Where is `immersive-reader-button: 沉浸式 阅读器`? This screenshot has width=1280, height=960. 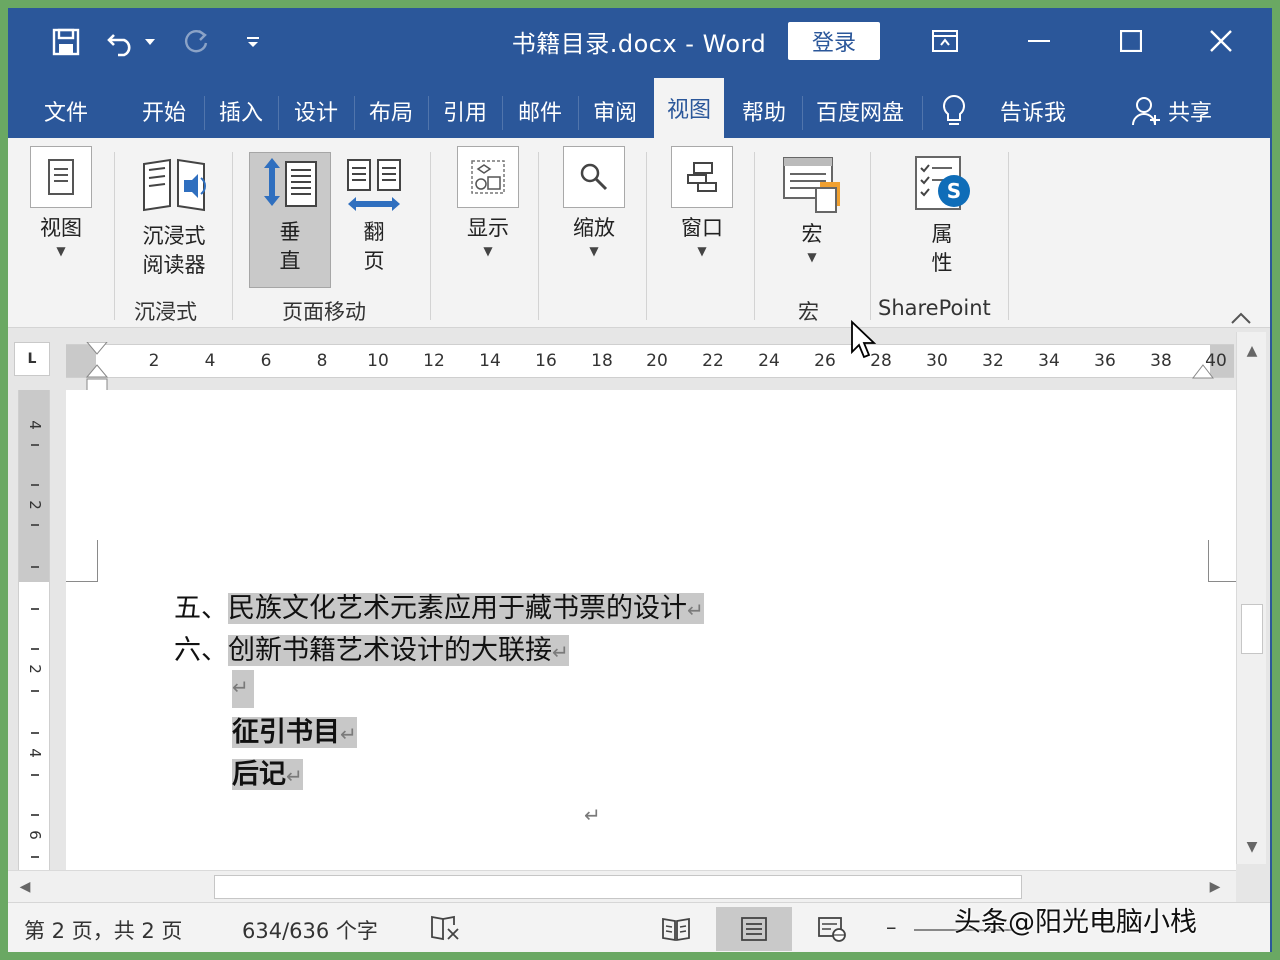 immersive-reader-button: 沉浸式 阅读器 is located at coordinates (174, 215).